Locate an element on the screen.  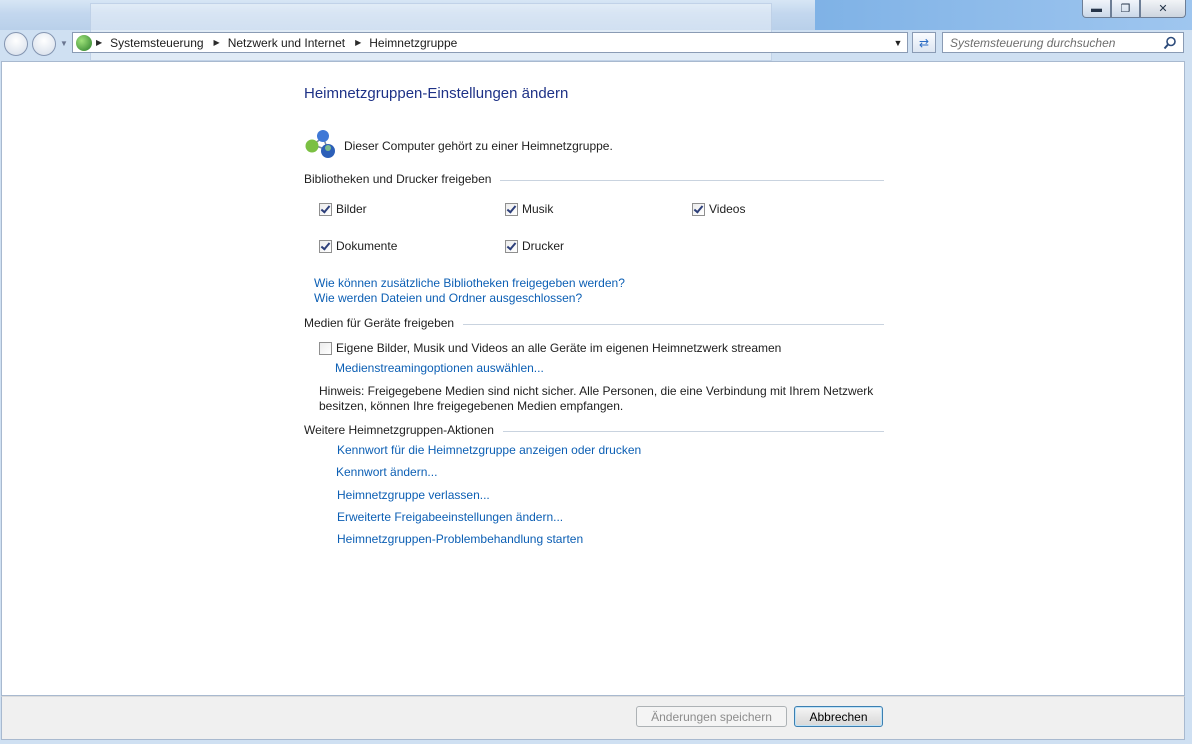
page-title: Heimnetzgruppen-Einstellungen ändern is located at coordinates (436, 93).